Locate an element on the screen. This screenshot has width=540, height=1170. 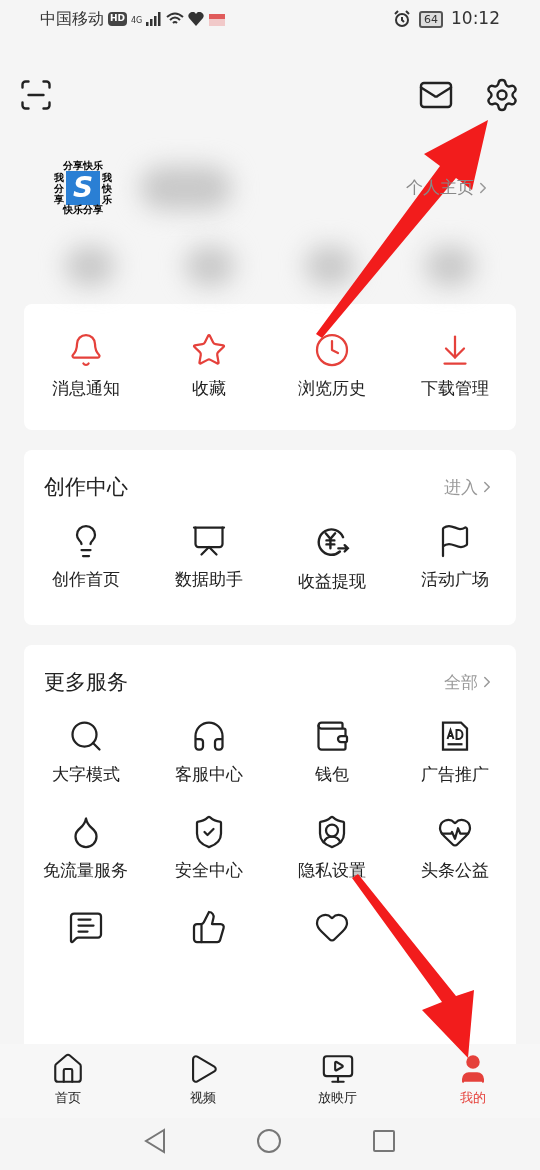
service-item: 收藏 is located at coordinates (208, 367).